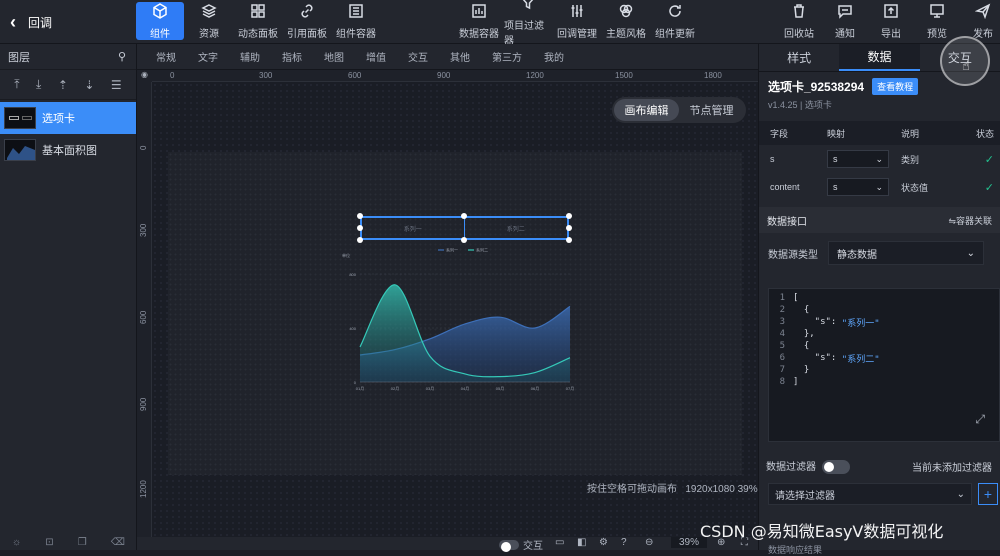  I want to click on tab-canvas-edit: 画布编辑, so click(646, 110).